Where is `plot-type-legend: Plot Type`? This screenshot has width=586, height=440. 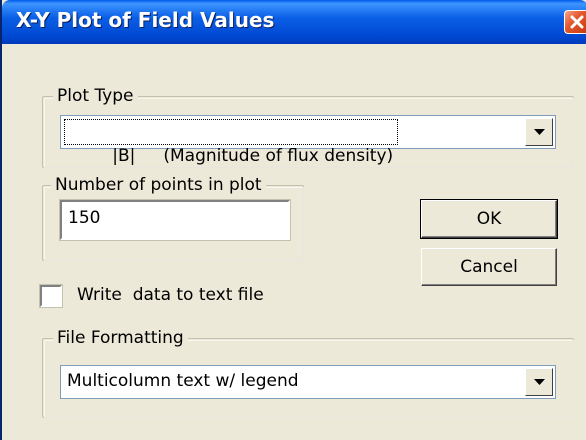 plot-type-legend: Plot Type is located at coordinates (95, 96).